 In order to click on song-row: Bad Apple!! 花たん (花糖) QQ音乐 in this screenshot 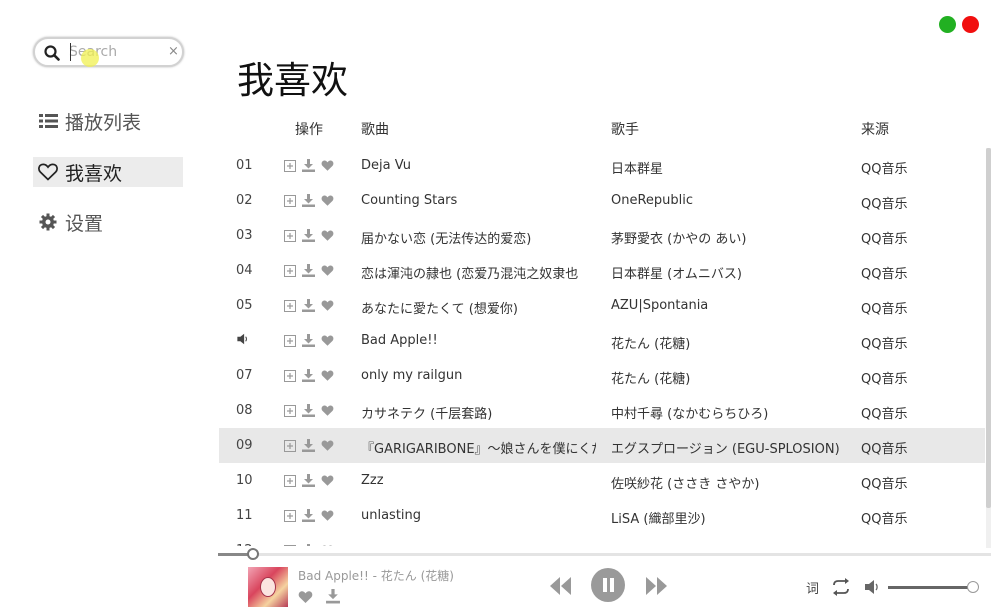, I will do `click(602, 340)`.